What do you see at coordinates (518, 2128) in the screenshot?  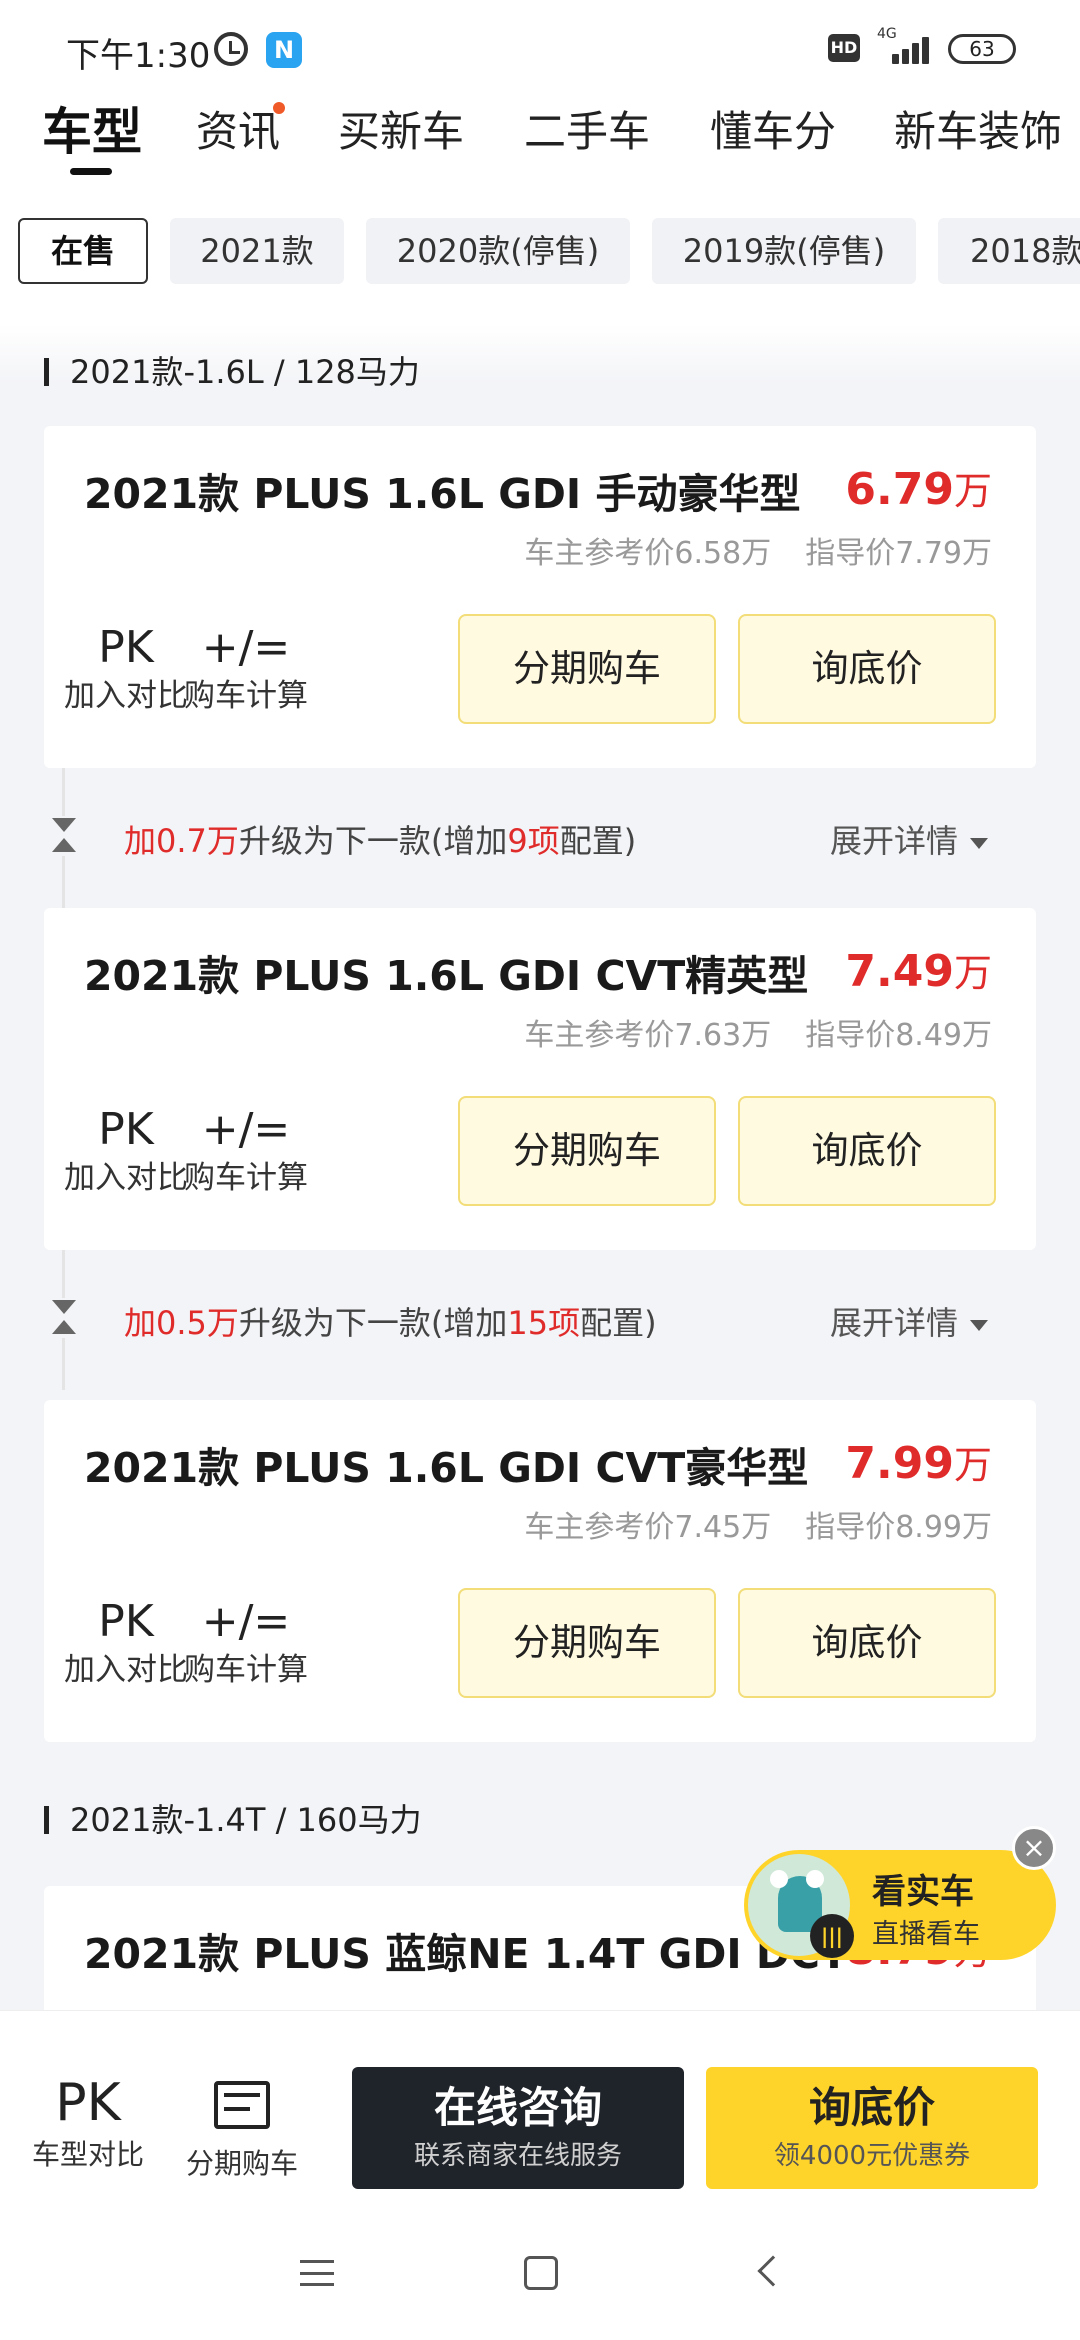 I see `online-consult-button: 在线咨询 联系商家在线服务` at bounding box center [518, 2128].